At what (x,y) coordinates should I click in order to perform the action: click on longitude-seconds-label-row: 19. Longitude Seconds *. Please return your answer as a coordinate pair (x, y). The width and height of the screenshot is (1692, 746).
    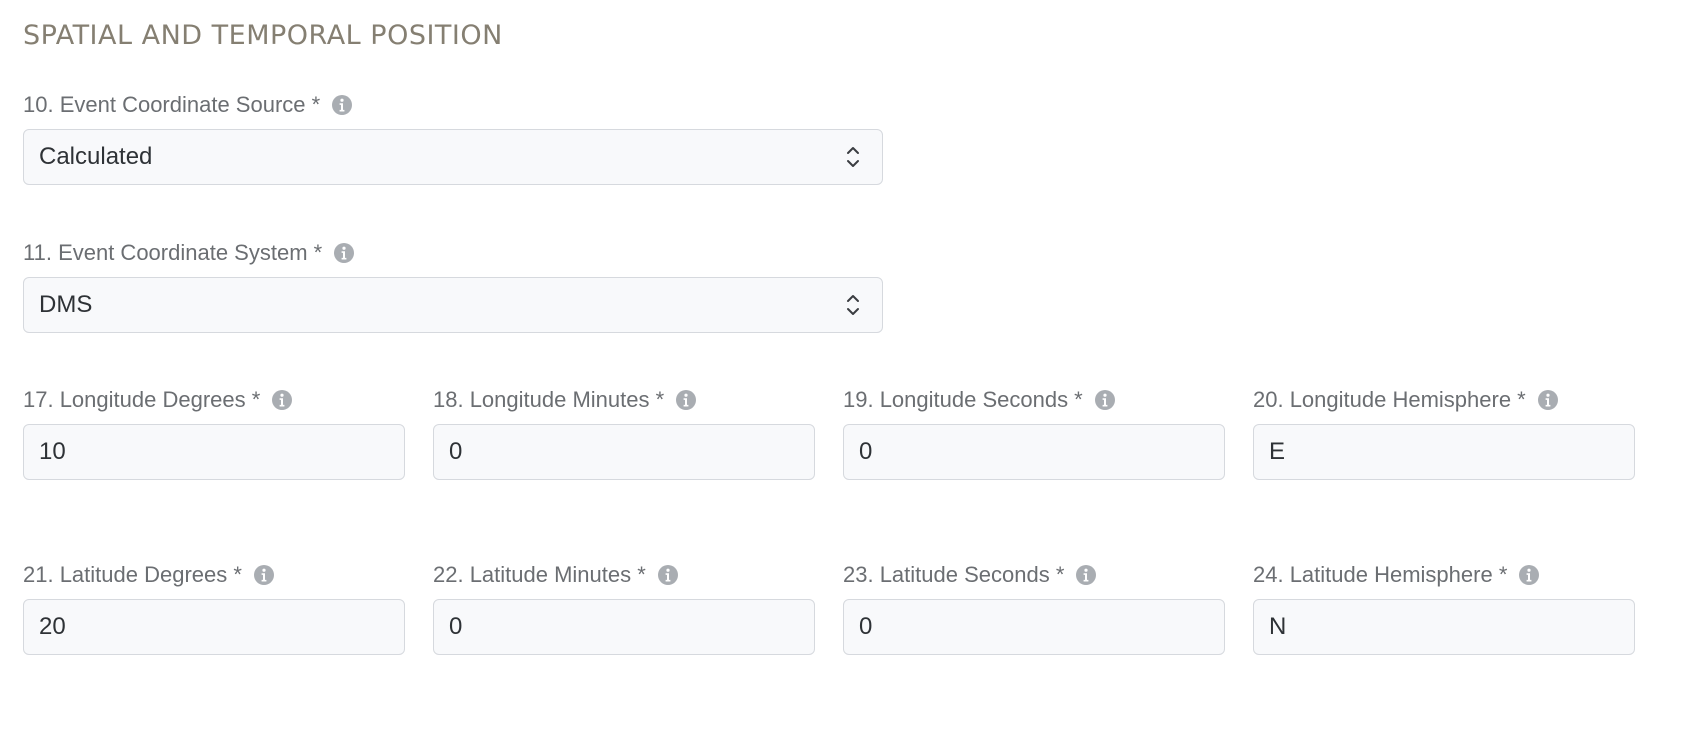
    Looking at the image, I should click on (1034, 400).